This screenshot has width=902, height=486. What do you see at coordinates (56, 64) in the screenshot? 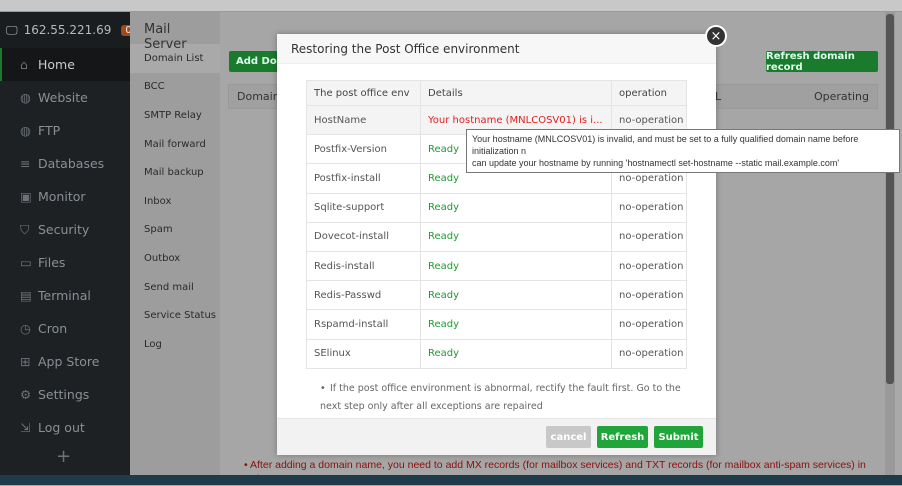
I see `sidebar-item-label: Home` at bounding box center [56, 64].